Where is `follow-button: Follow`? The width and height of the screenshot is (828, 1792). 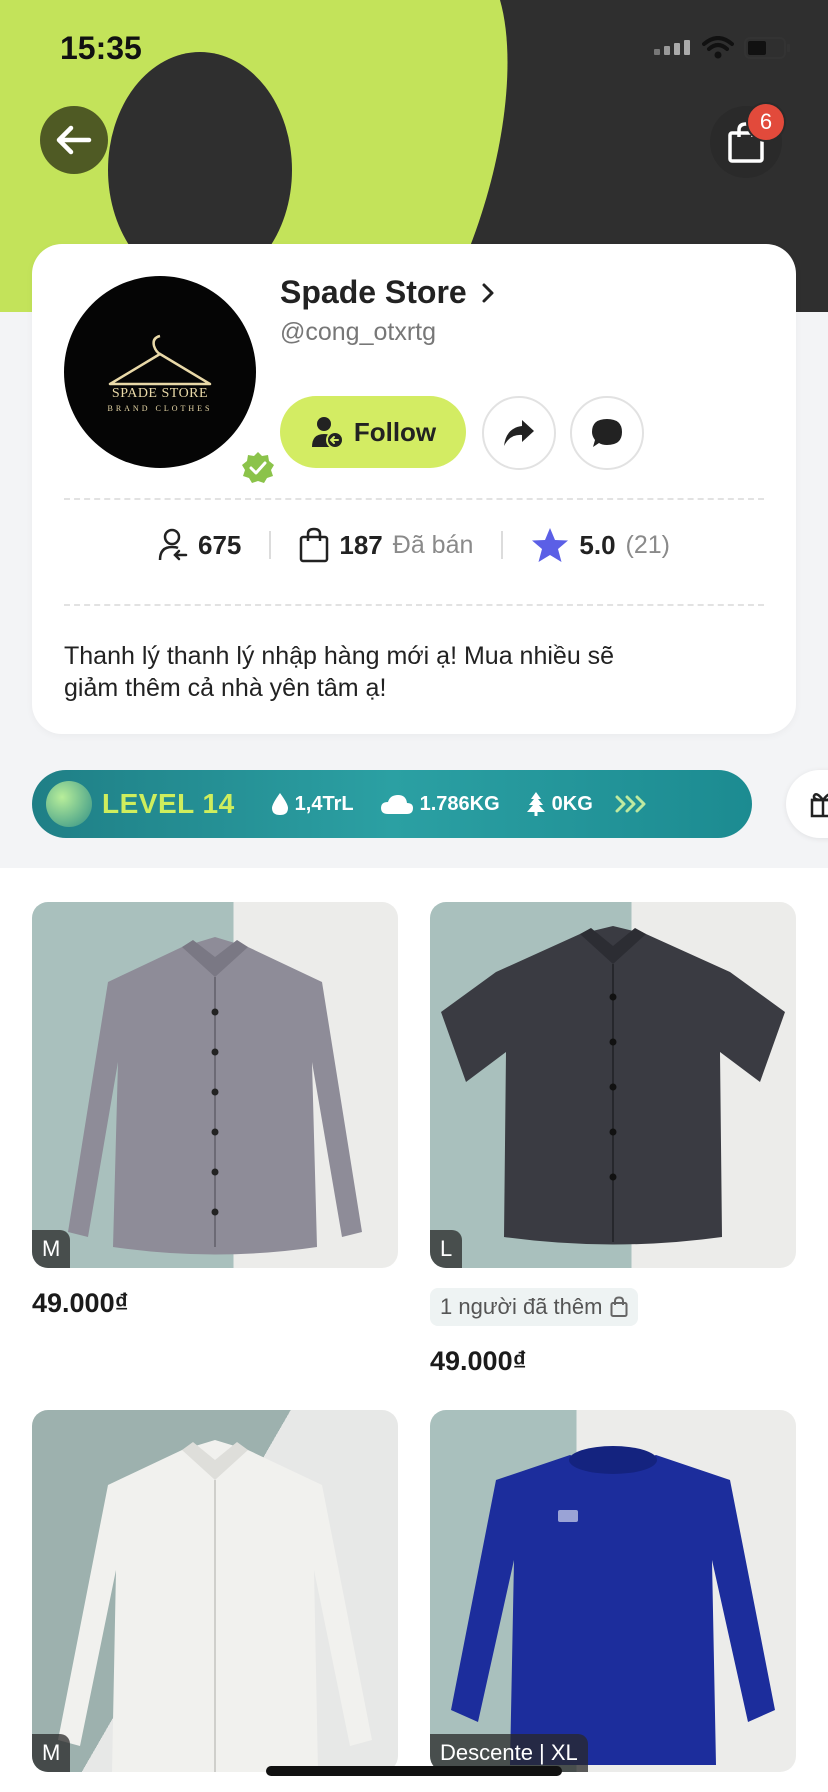
follow-button: Follow is located at coordinates (373, 432).